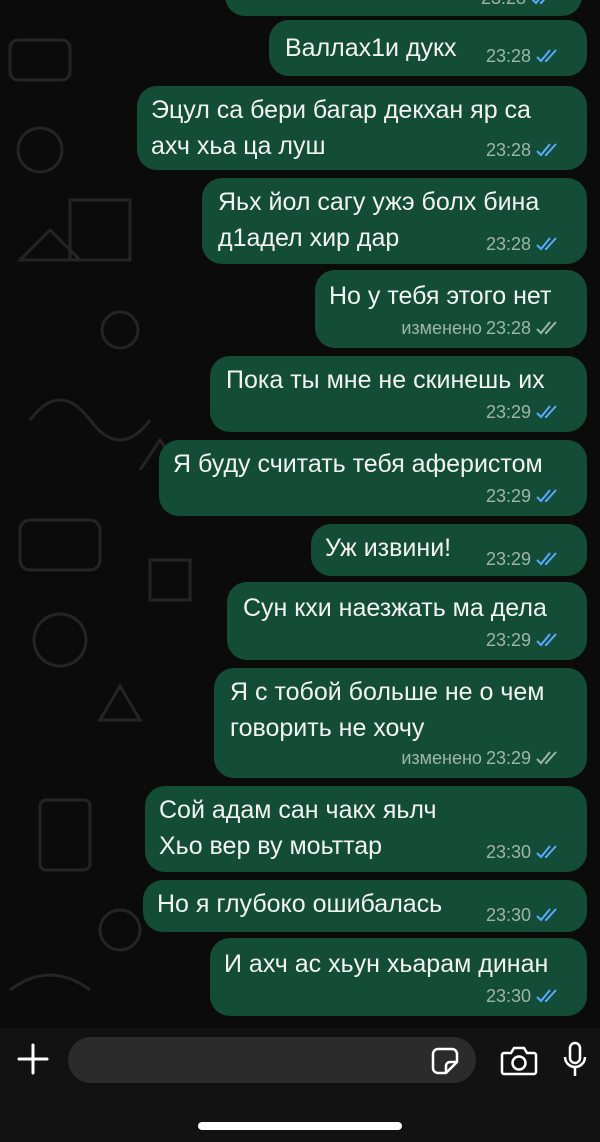  What do you see at coordinates (445, 1061) in the screenshot?
I see `sticker-icon` at bounding box center [445, 1061].